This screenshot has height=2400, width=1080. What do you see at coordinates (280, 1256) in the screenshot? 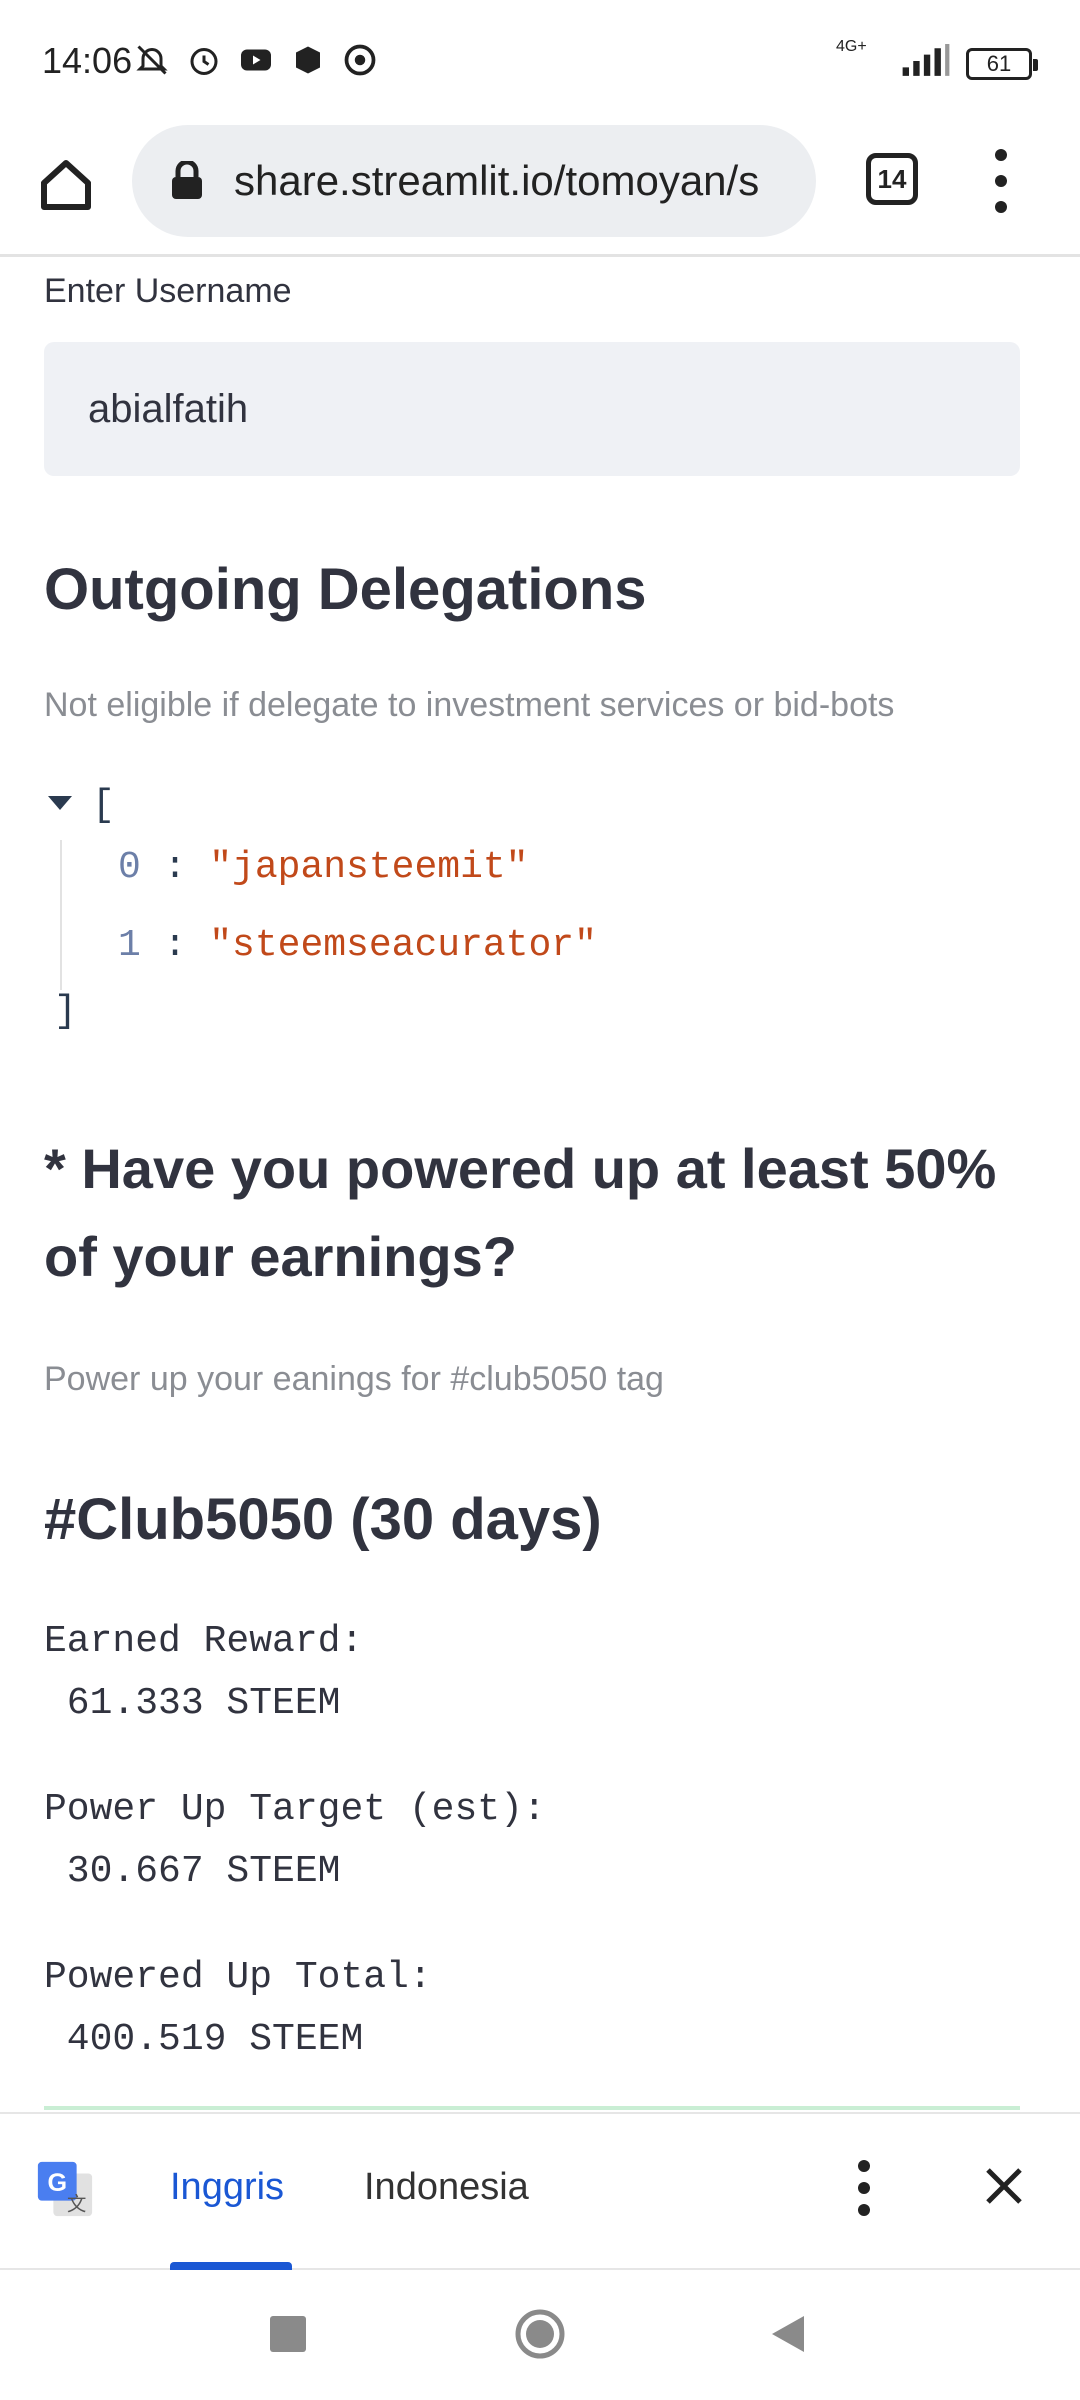
I see `powerup-heading-line2: of your earnings?` at bounding box center [280, 1256].